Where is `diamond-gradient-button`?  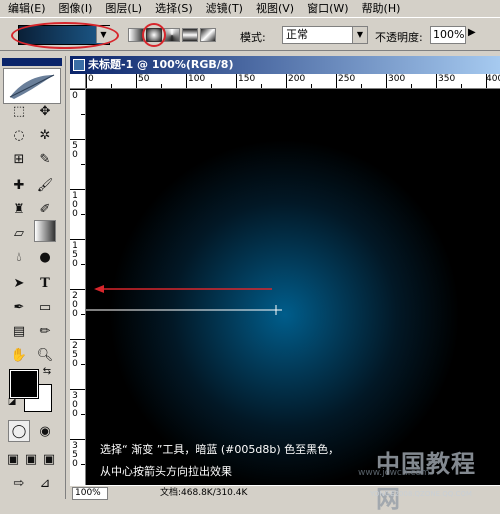
diamond-gradient-button is located at coordinates (208, 35).